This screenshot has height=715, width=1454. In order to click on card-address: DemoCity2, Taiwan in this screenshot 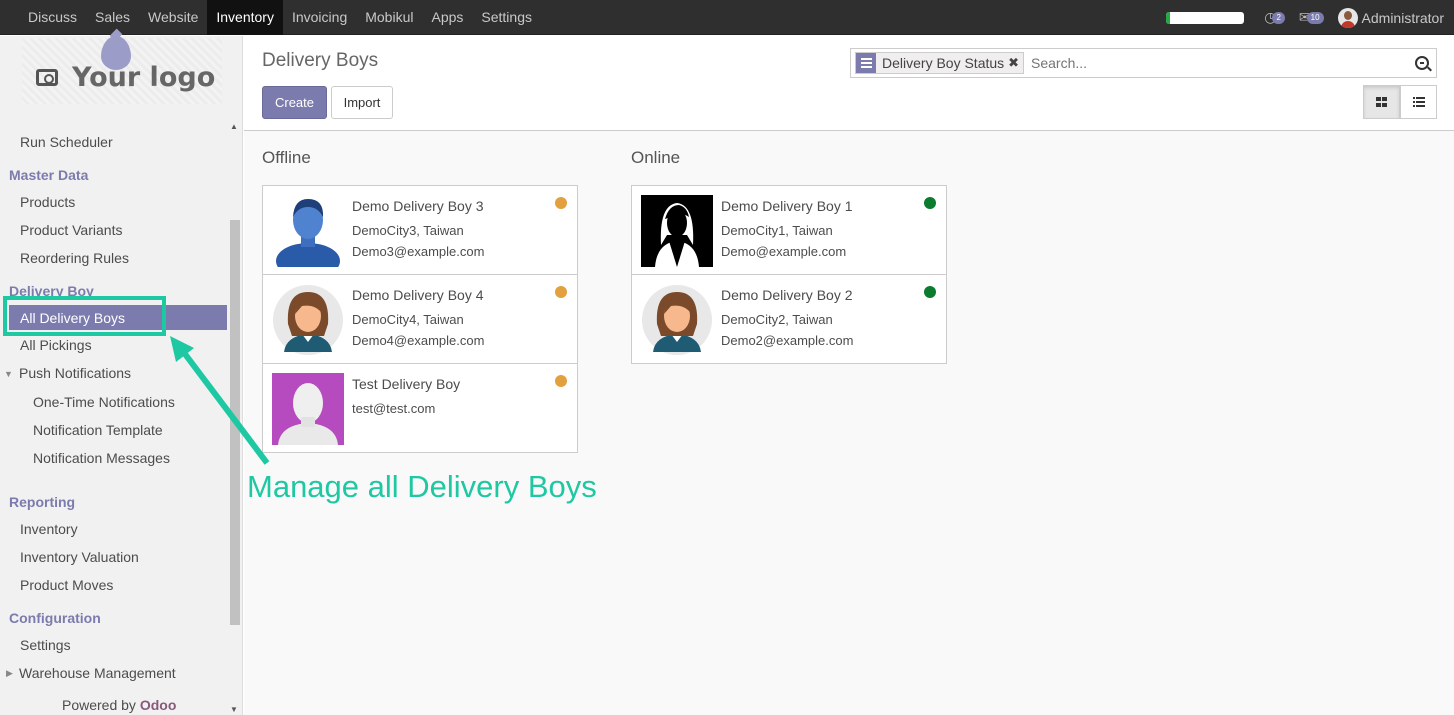, I will do `click(777, 319)`.